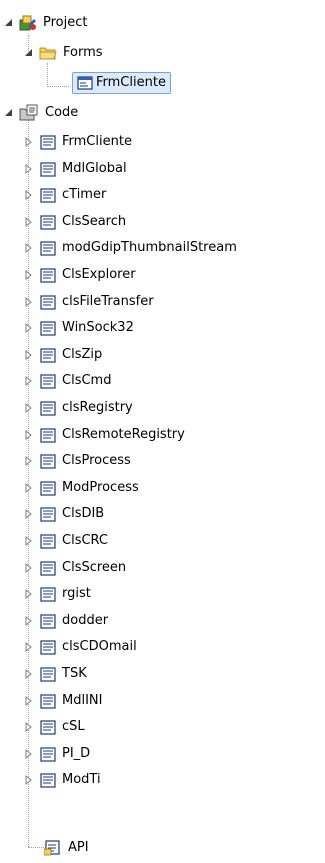 This screenshot has width=325, height=863. I want to click on tree-node-module: ClsZip, so click(64, 355).